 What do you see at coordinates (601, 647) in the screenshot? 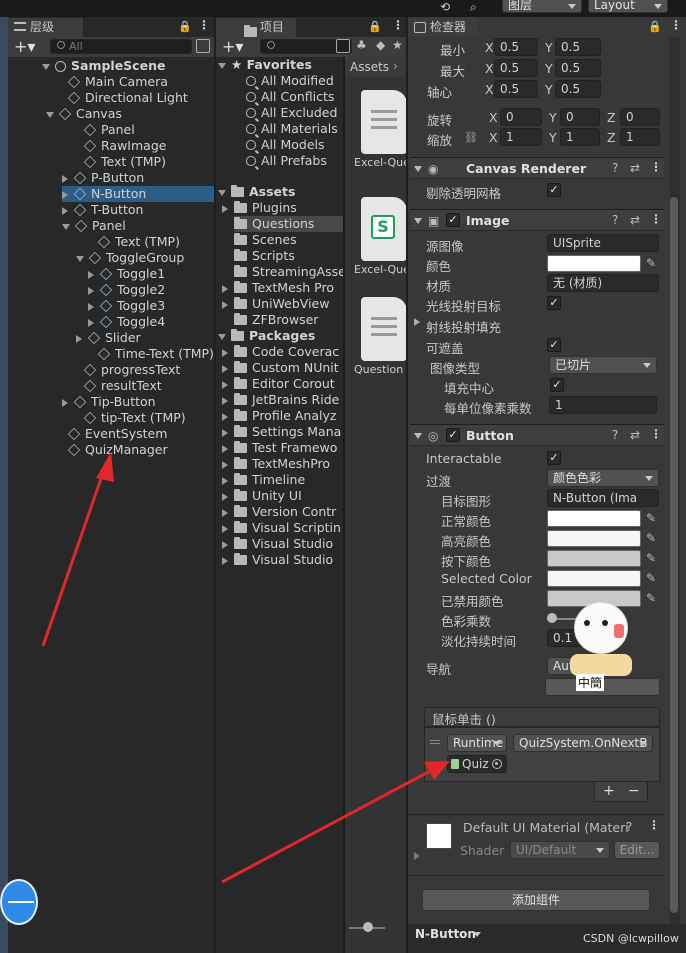
I see `sticker-image: 中簡` at bounding box center [601, 647].